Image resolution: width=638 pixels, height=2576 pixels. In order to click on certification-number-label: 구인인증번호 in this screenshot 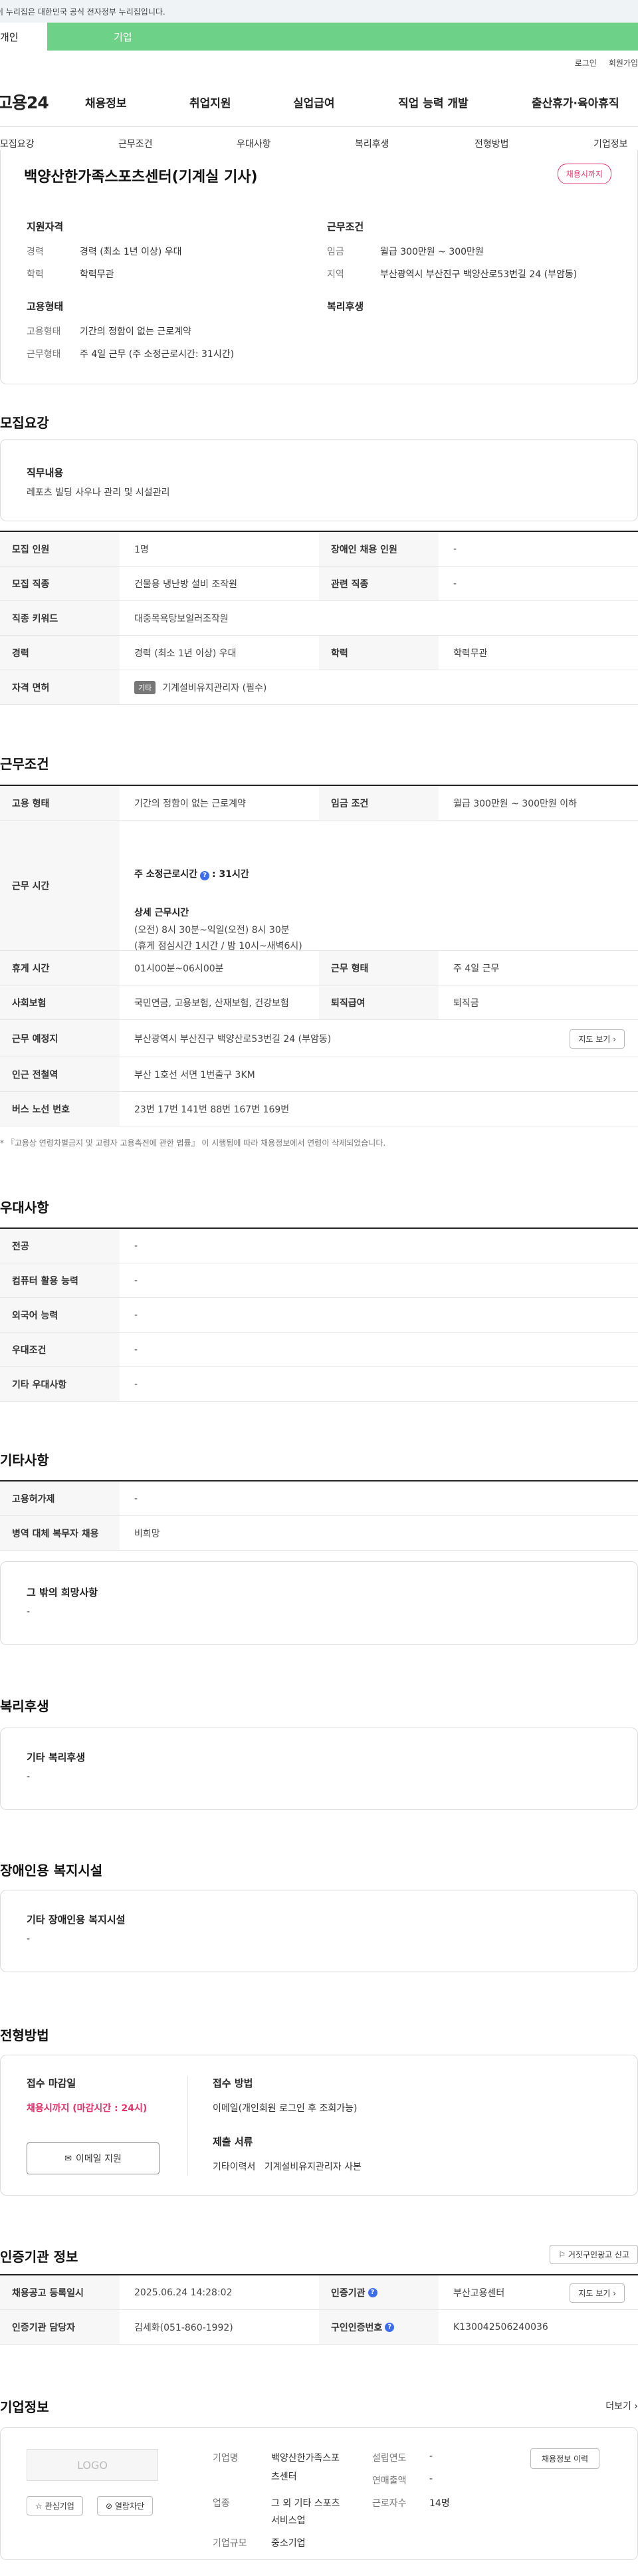, I will do `click(357, 2327)`.